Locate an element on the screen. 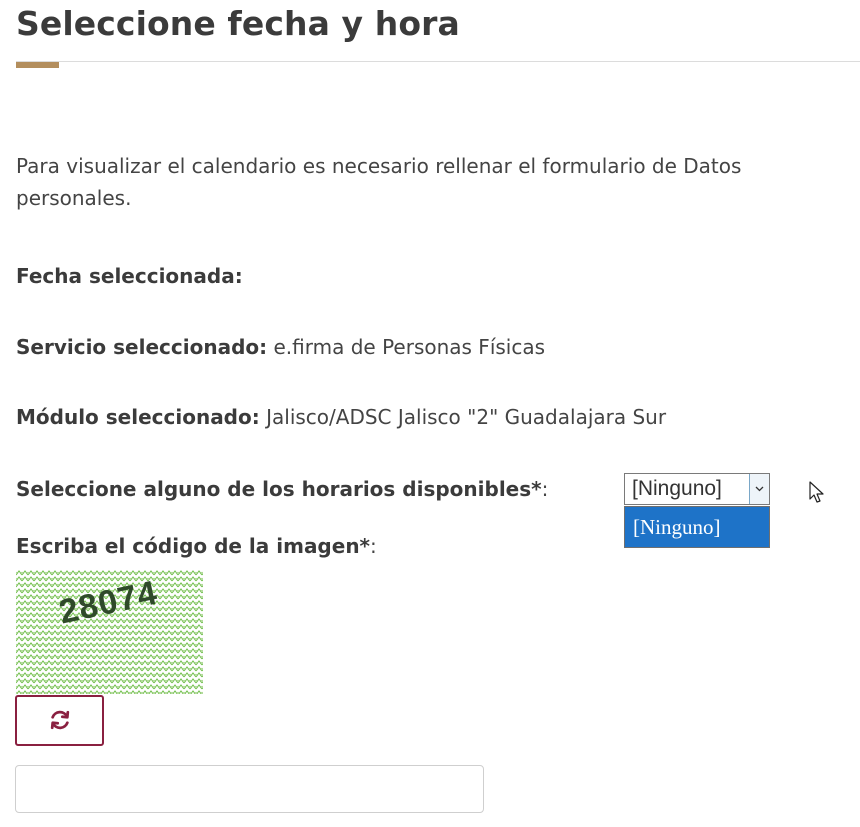 The height and width of the screenshot is (827, 860). selected-service-label: Servicio seleccionado: is located at coordinates (142, 347).